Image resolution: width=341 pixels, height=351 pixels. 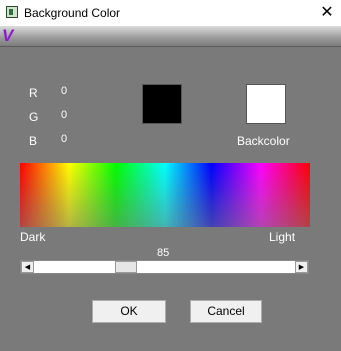 I want to click on light-label: Light, so click(x=282, y=237).